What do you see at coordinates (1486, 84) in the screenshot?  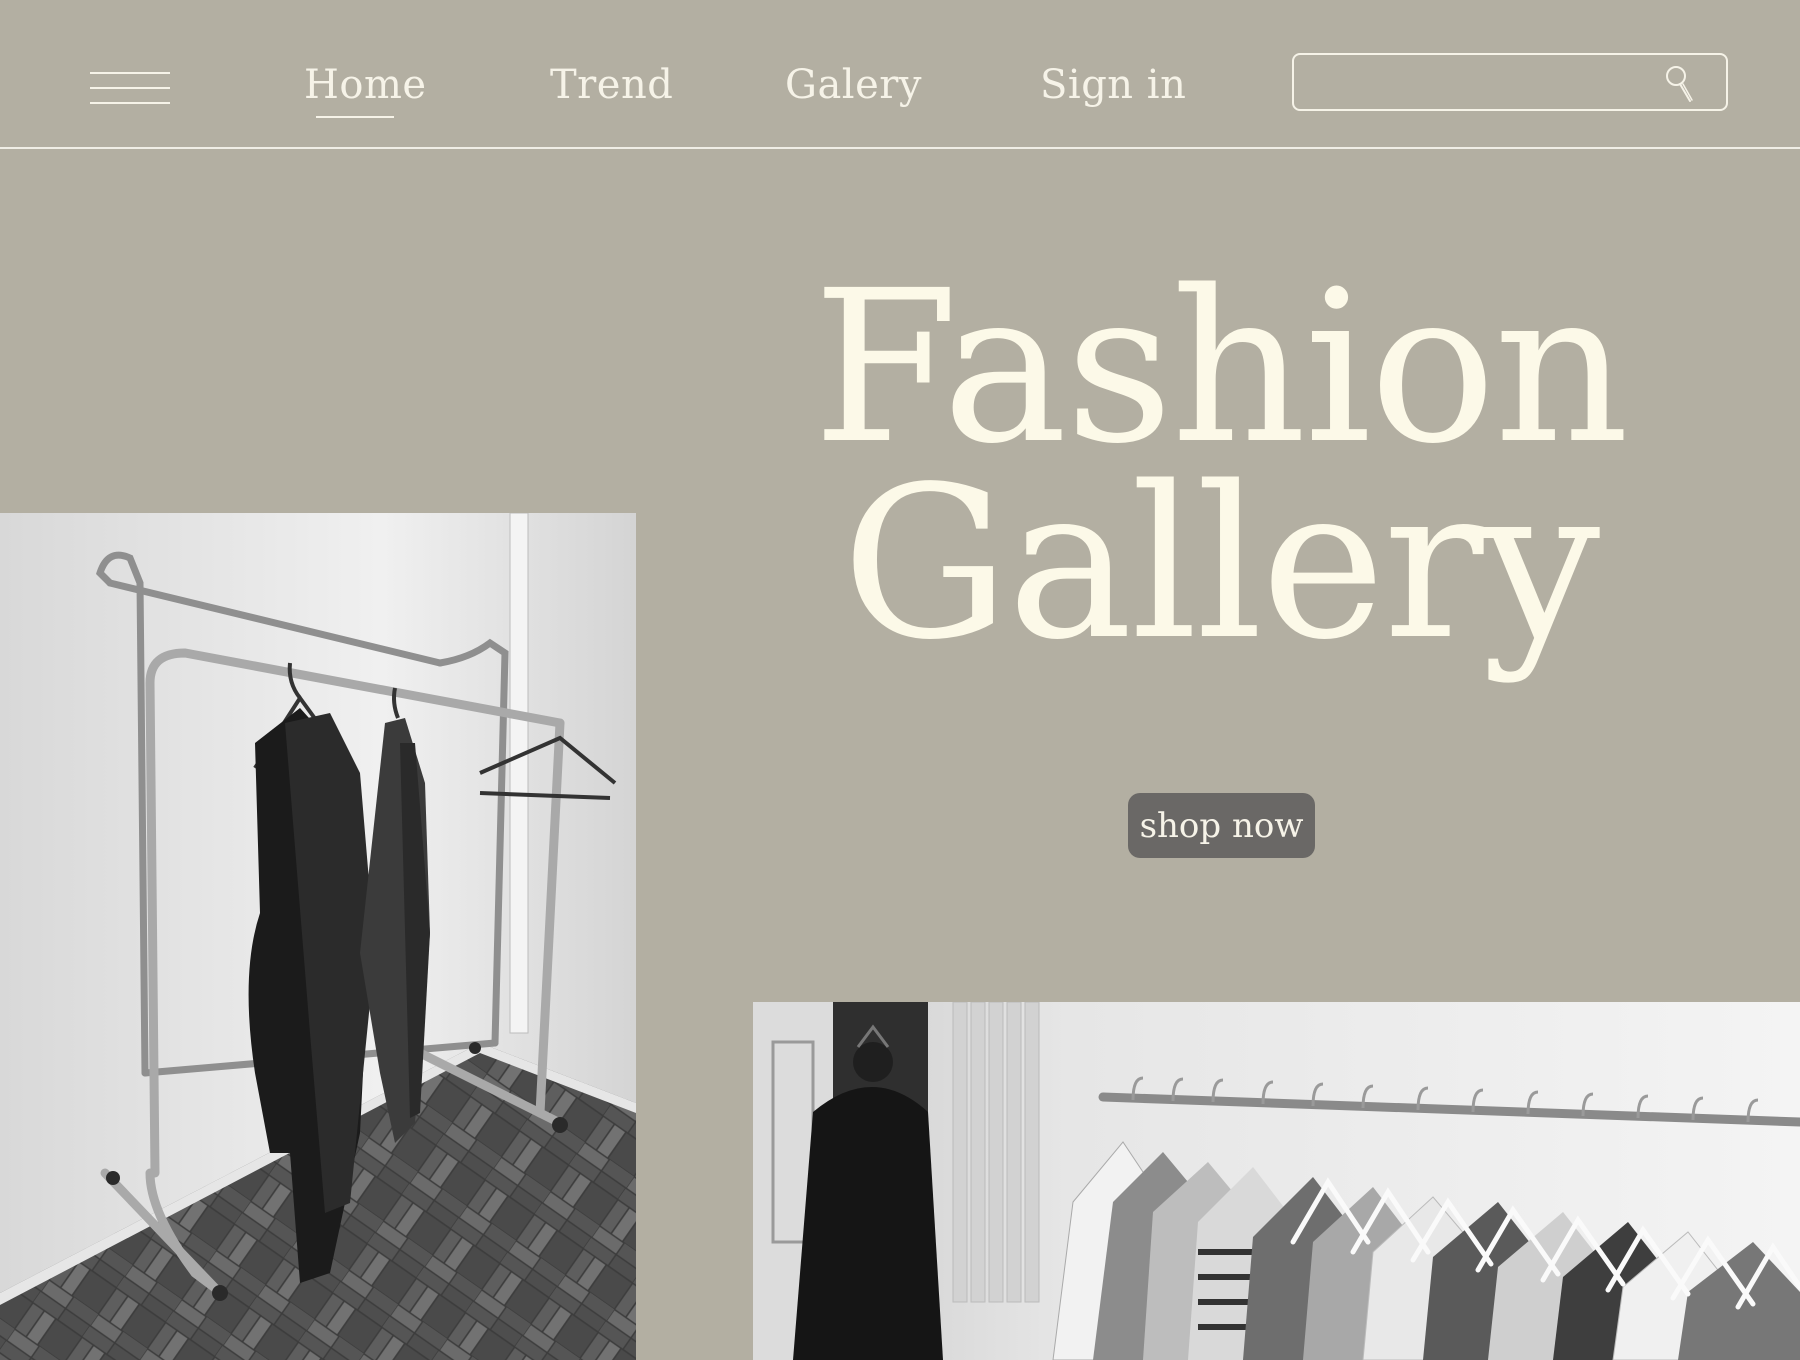 I see `search-input` at bounding box center [1486, 84].